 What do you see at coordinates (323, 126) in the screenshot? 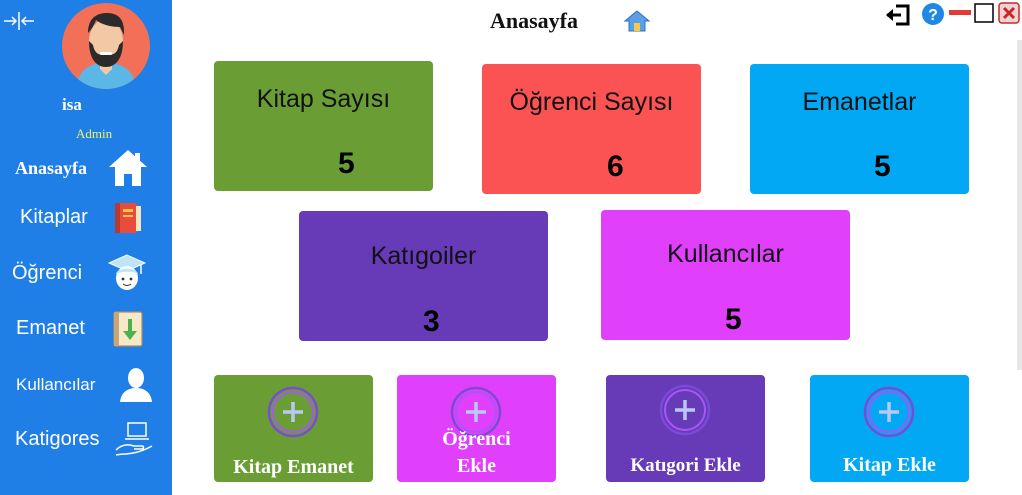
I see `stat-card-kitap-sayisi: Kitap Sayısı 5` at bounding box center [323, 126].